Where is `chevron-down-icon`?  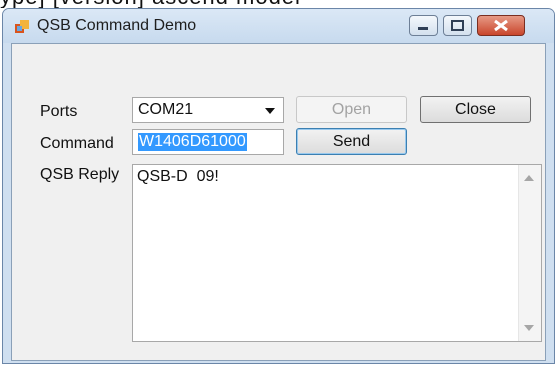 chevron-down-icon is located at coordinates (270, 111).